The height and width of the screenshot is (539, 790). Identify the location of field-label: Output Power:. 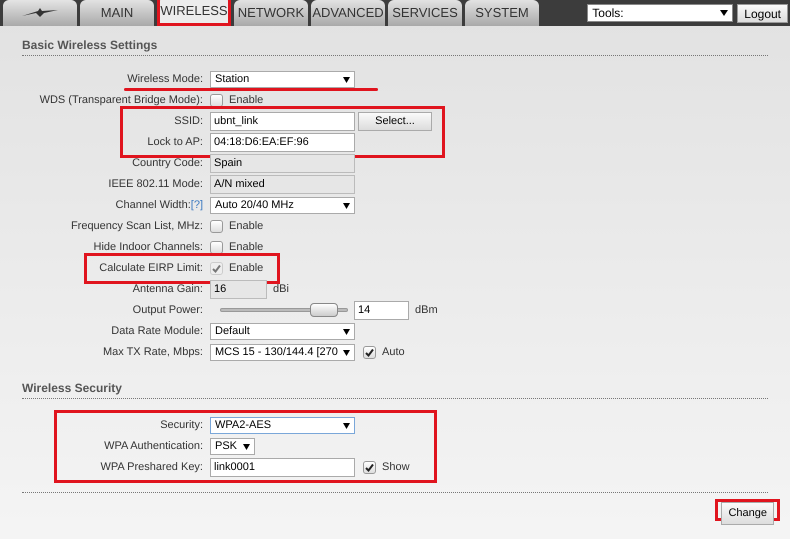
(167, 310).